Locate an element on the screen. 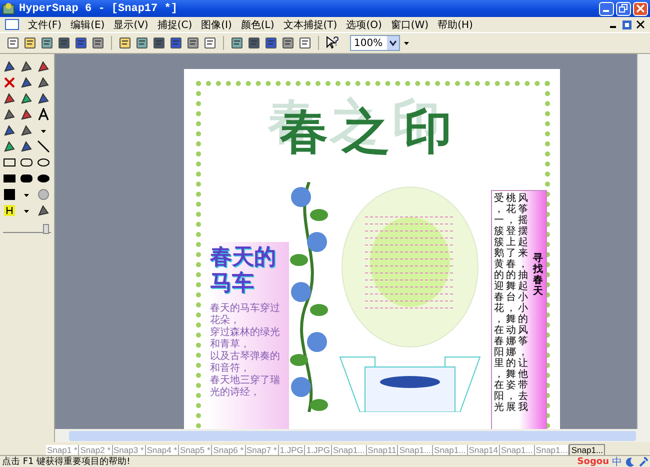 The image size is (650, 467). document-tab: Snap3 * is located at coordinates (129, 450).